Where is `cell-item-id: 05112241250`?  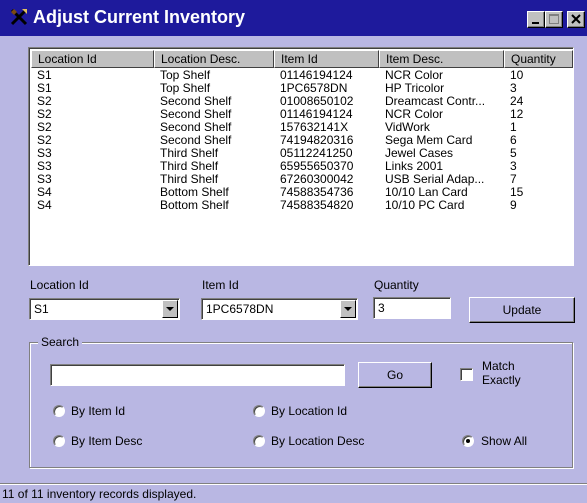
cell-item-id: 05112241250 is located at coordinates (316, 153).